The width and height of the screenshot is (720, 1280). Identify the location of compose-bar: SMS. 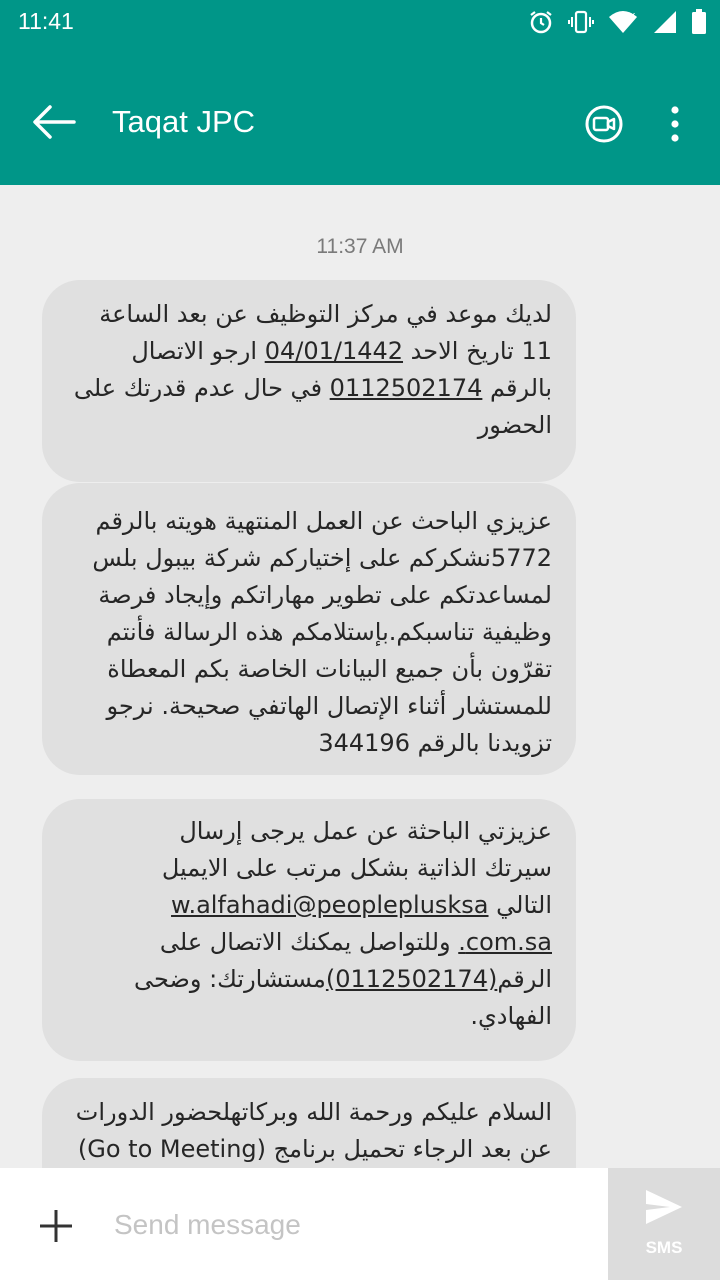
(360, 1224).